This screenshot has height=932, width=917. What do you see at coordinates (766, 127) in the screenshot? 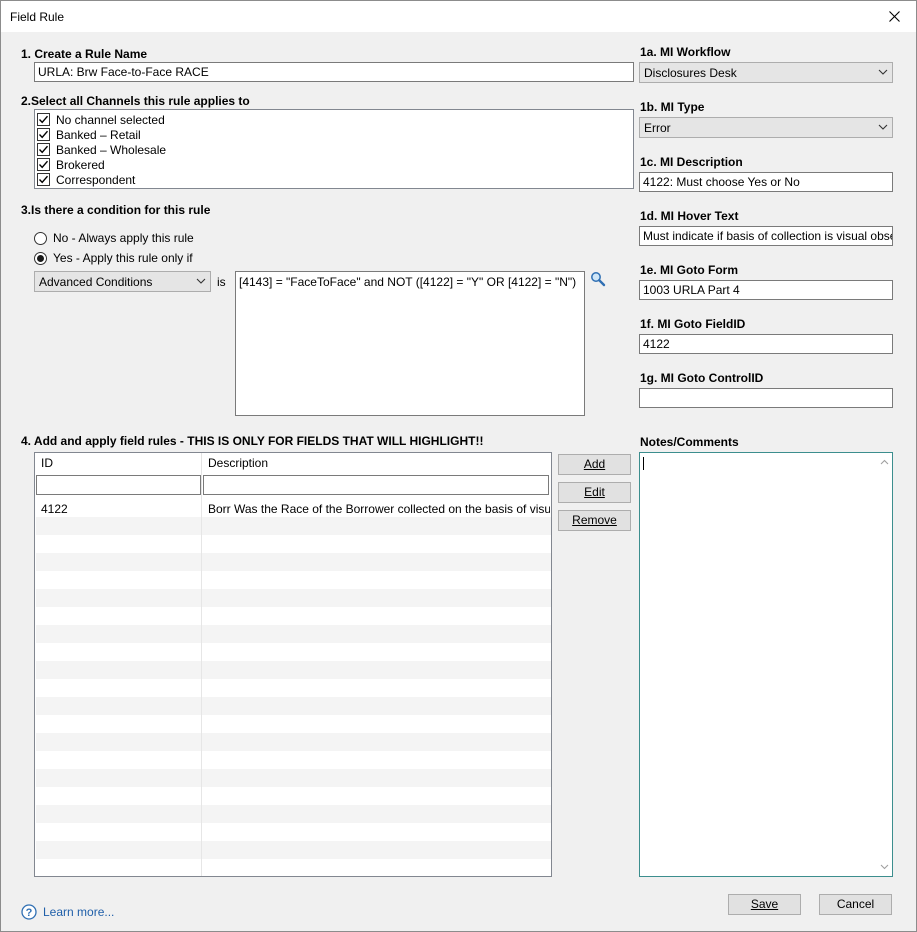
I see `mi-type-select: Error` at bounding box center [766, 127].